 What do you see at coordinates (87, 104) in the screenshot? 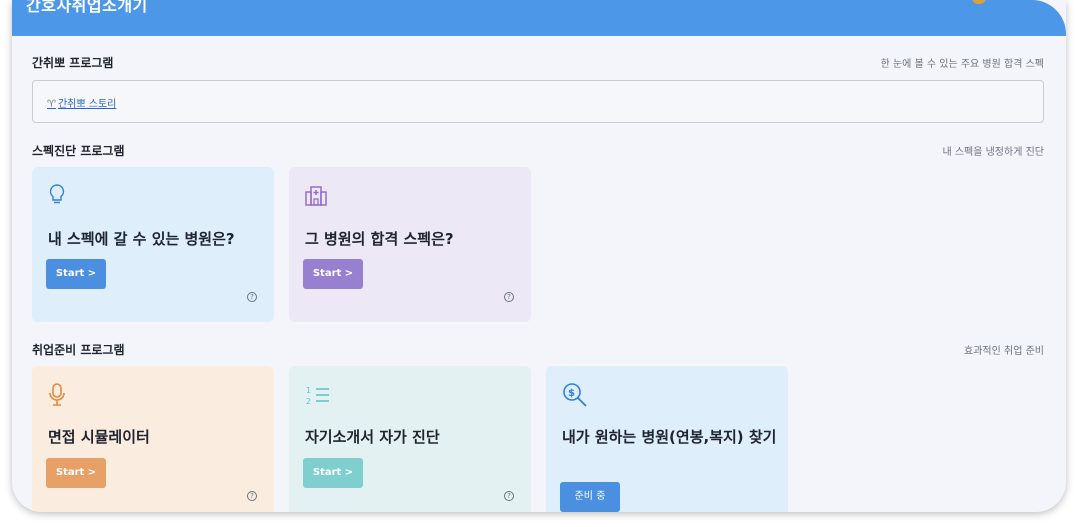
I see `story-link-label: 간취뽀 스토리` at bounding box center [87, 104].